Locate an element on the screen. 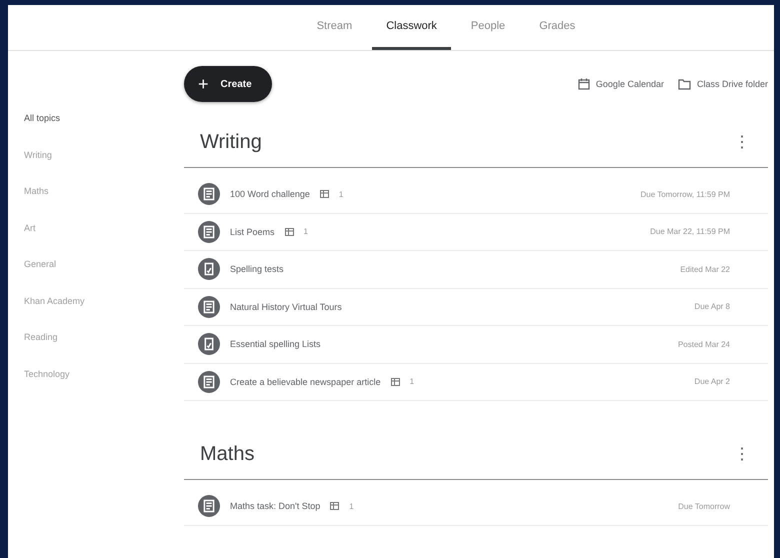 The height and width of the screenshot is (558, 780). due-date: Due Apr 8 is located at coordinates (712, 307).